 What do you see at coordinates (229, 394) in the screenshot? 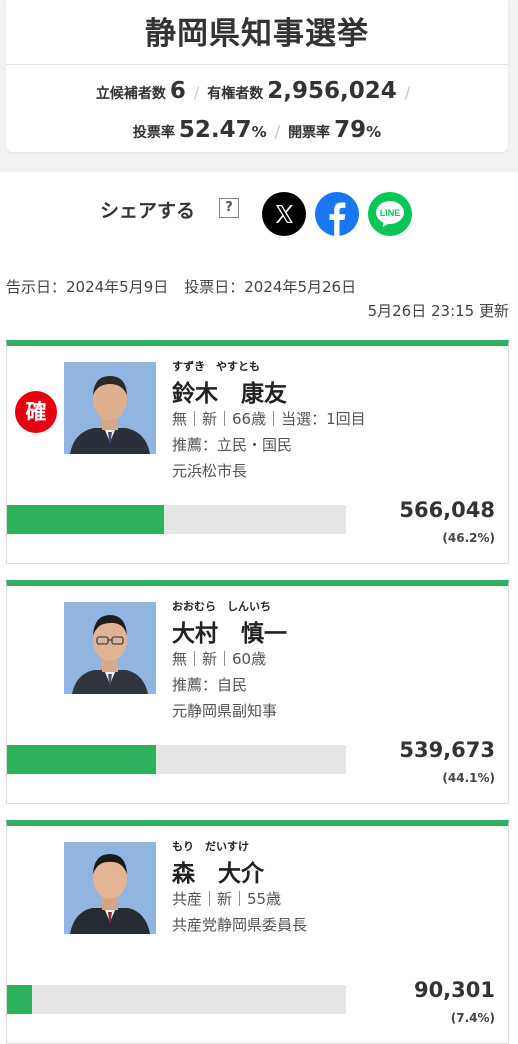
I see `candidate-name: 鈴木 康友` at bounding box center [229, 394].